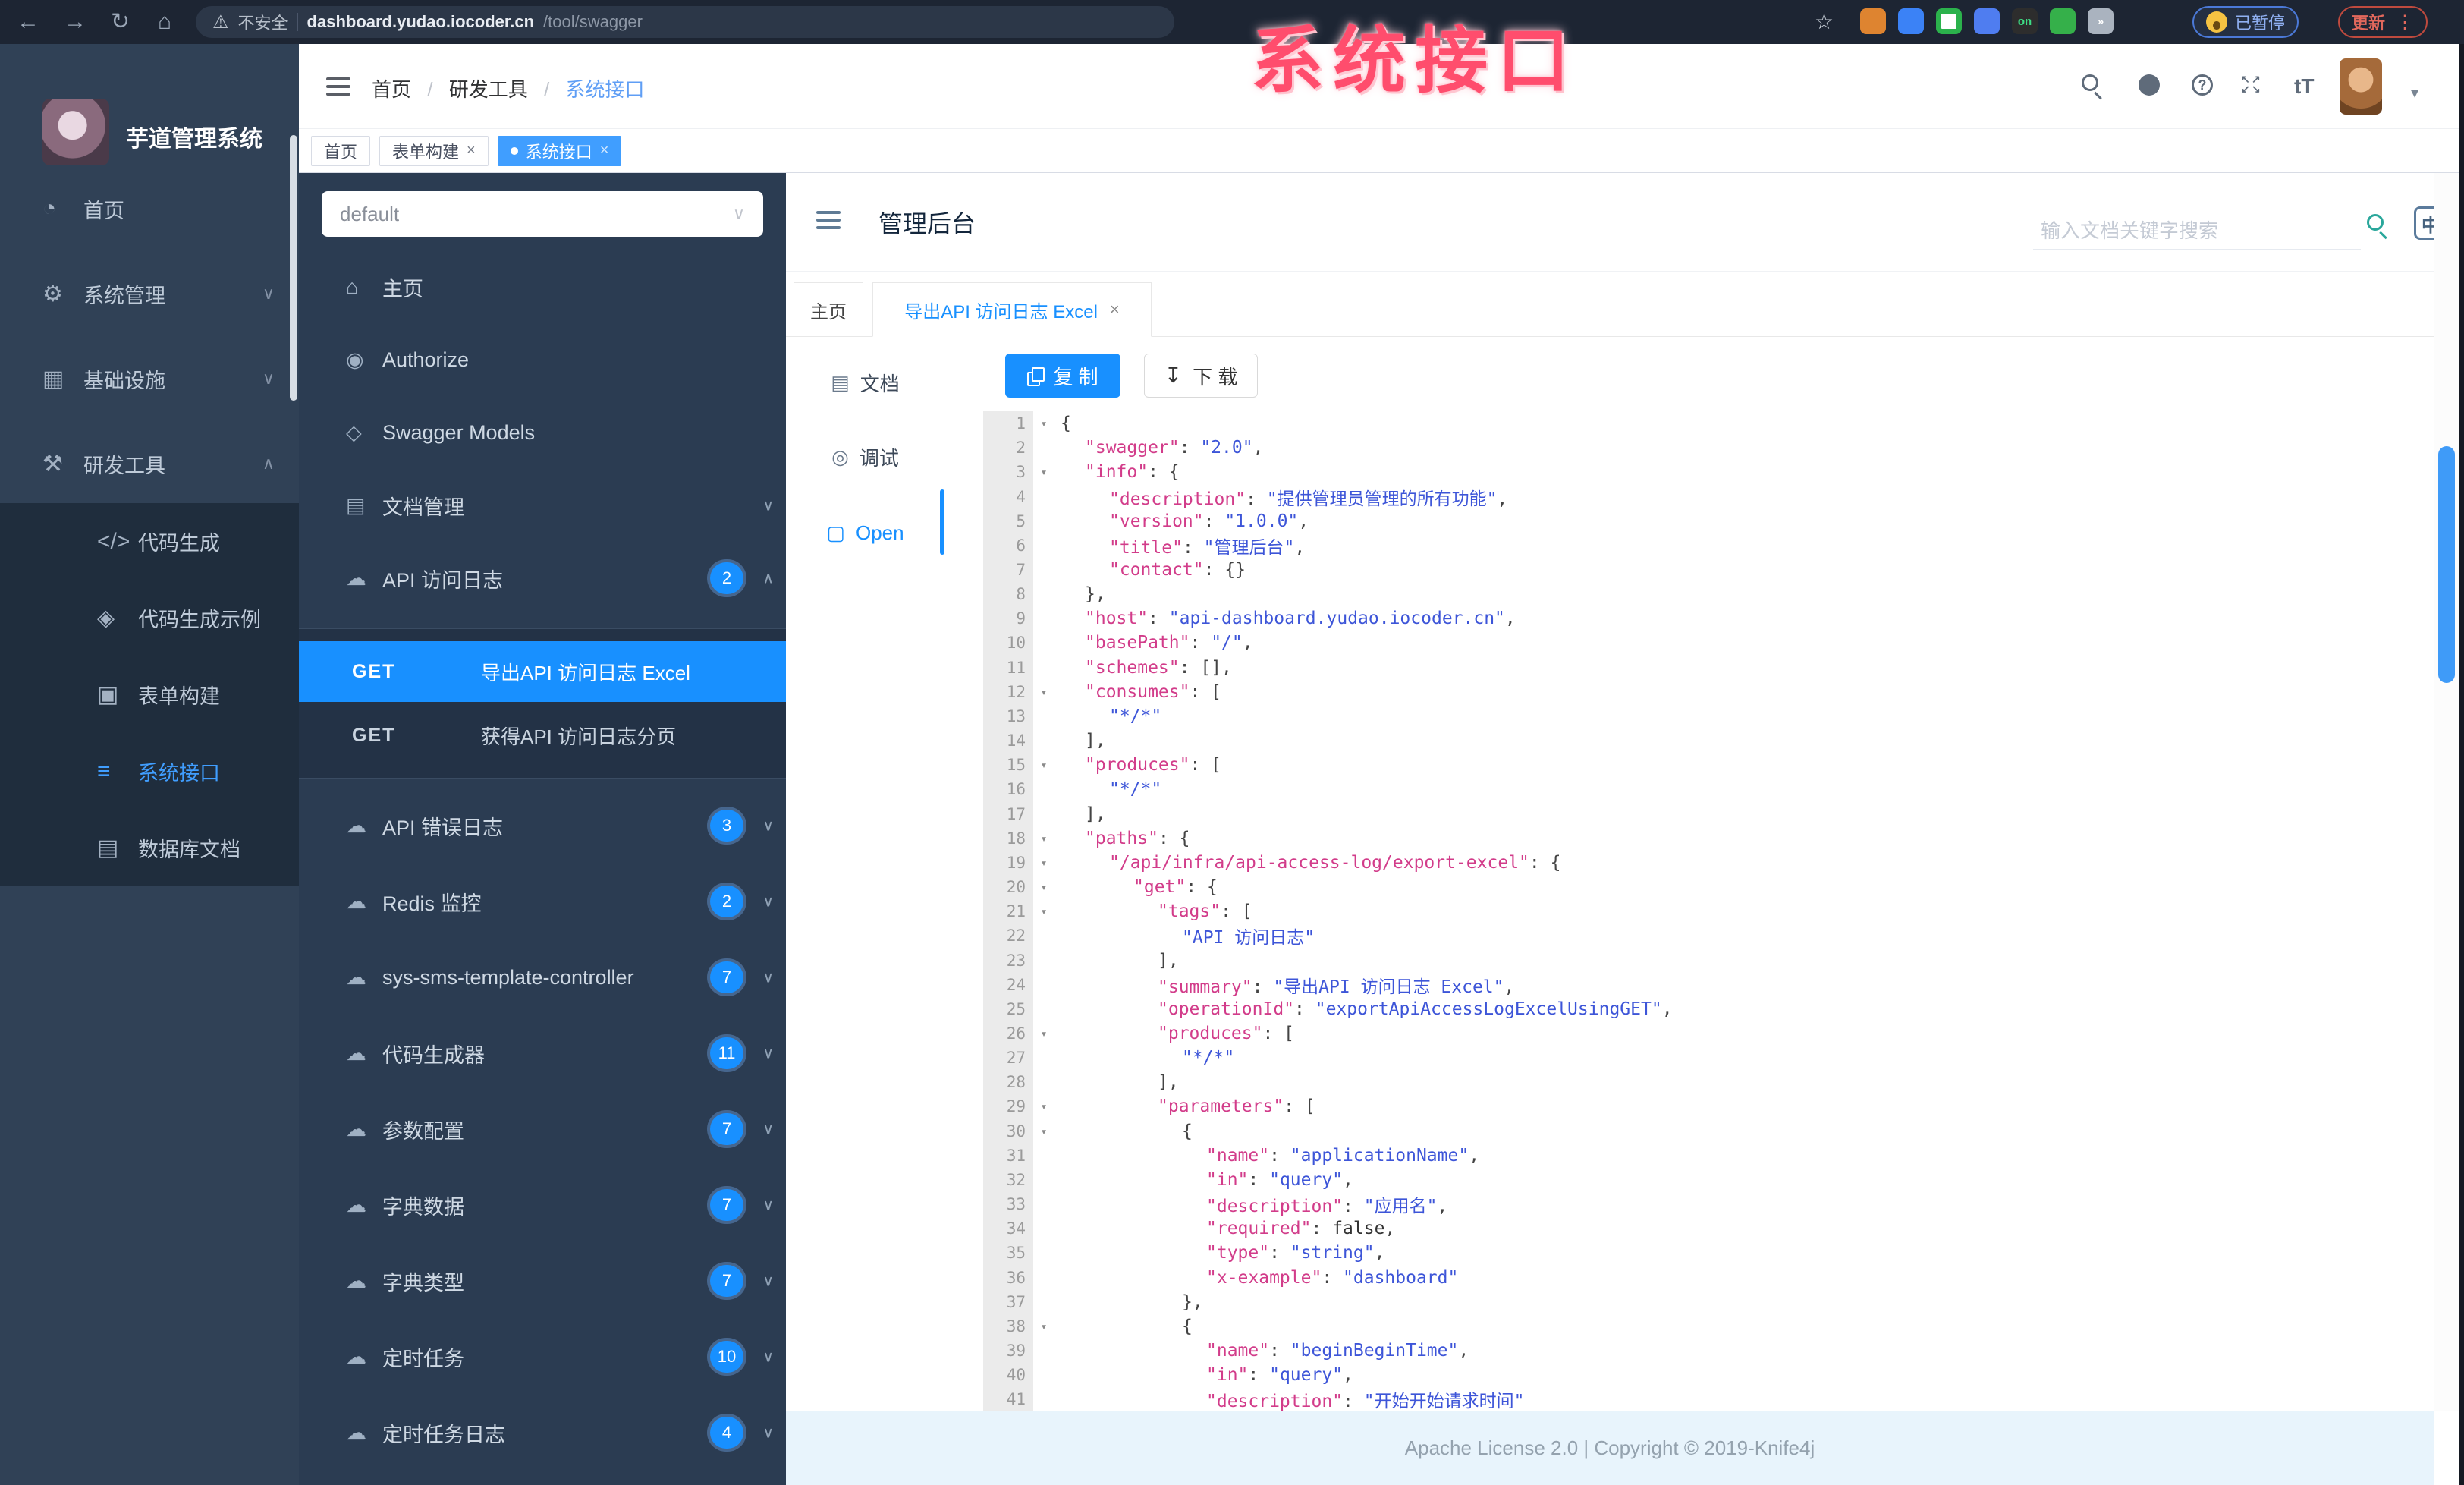 This screenshot has width=2464, height=1485. I want to click on share-extension-icon: », so click(2101, 21).